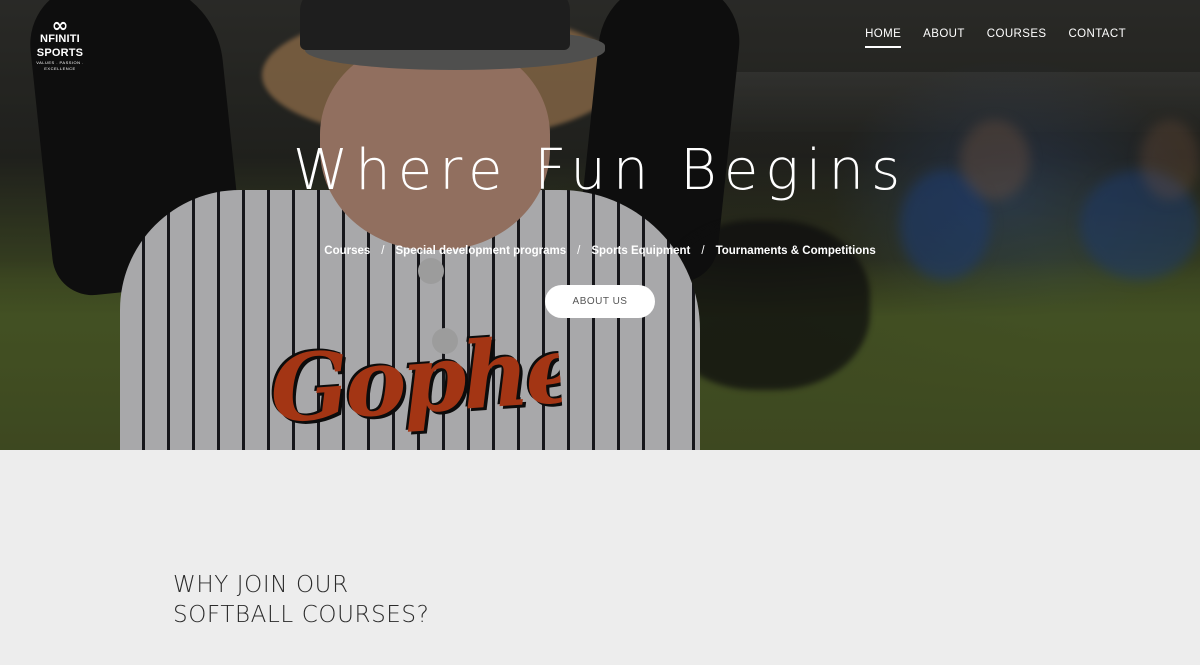 Image resolution: width=1200 pixels, height=665 pixels. Describe the element at coordinates (796, 251) in the screenshot. I see `hero-link-tournaments: Tournaments & Competitions` at that location.